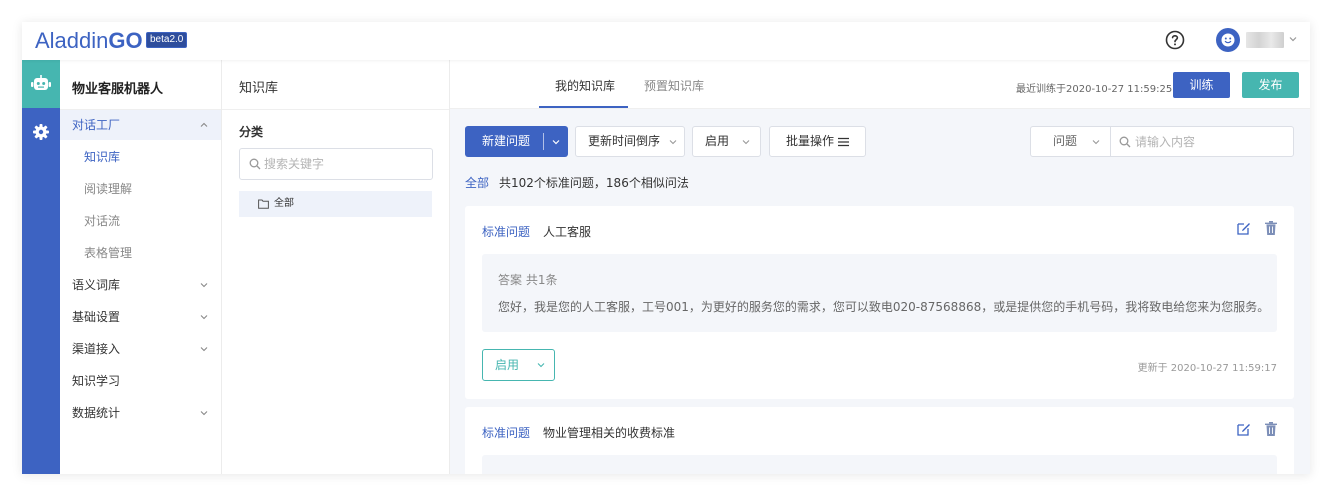 The image size is (1333, 496). I want to click on divider, so click(335, 109).